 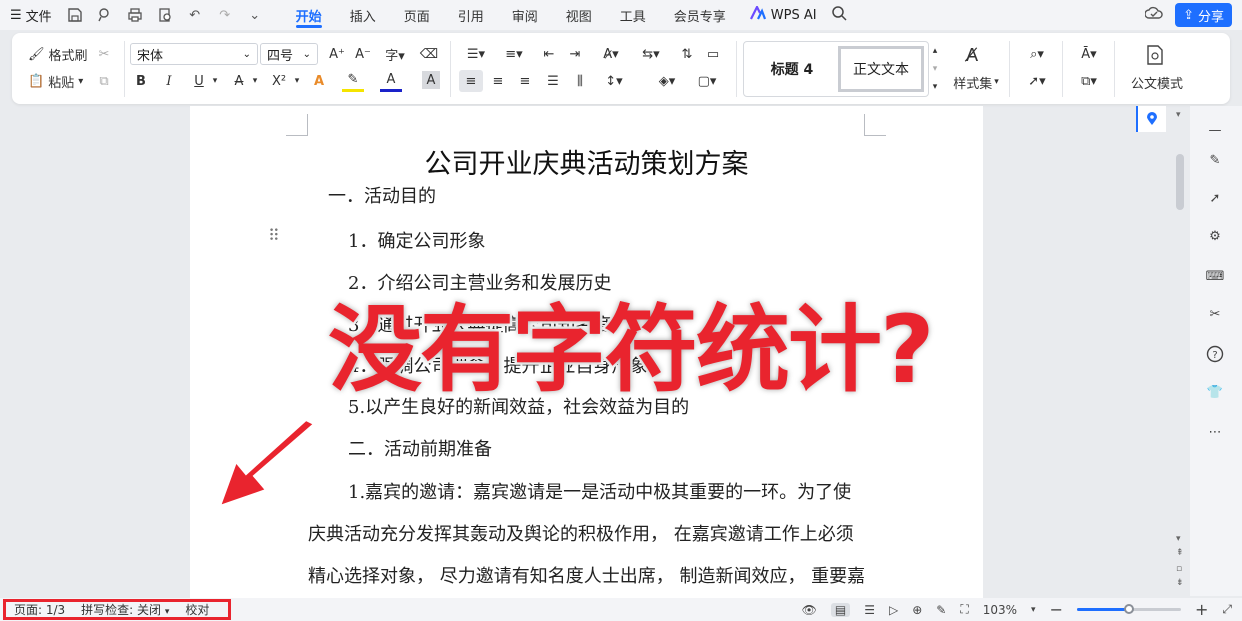 I want to click on zoom-slider, so click(x=1128, y=609).